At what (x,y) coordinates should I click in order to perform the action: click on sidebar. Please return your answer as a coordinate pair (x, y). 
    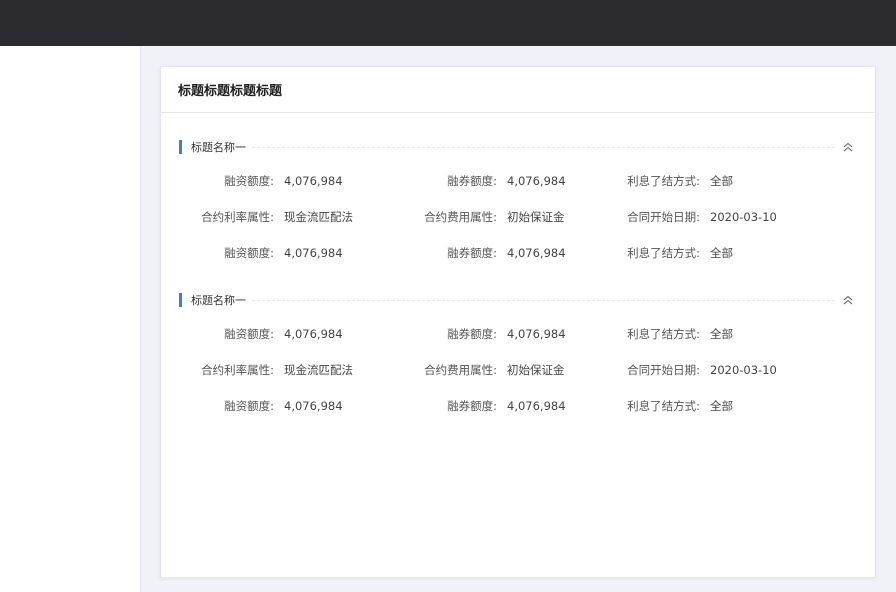
    Looking at the image, I should click on (70, 319).